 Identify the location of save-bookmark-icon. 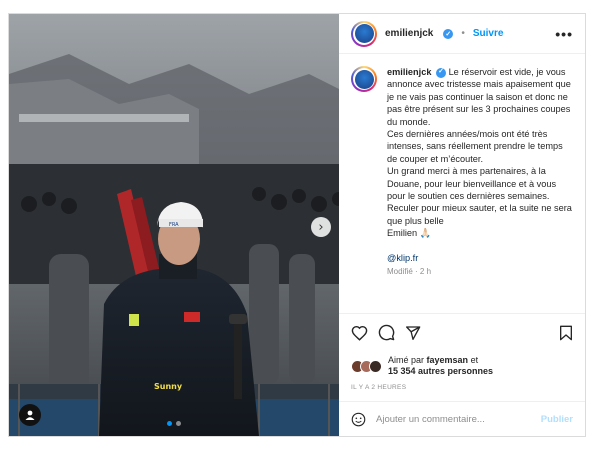
(566, 333).